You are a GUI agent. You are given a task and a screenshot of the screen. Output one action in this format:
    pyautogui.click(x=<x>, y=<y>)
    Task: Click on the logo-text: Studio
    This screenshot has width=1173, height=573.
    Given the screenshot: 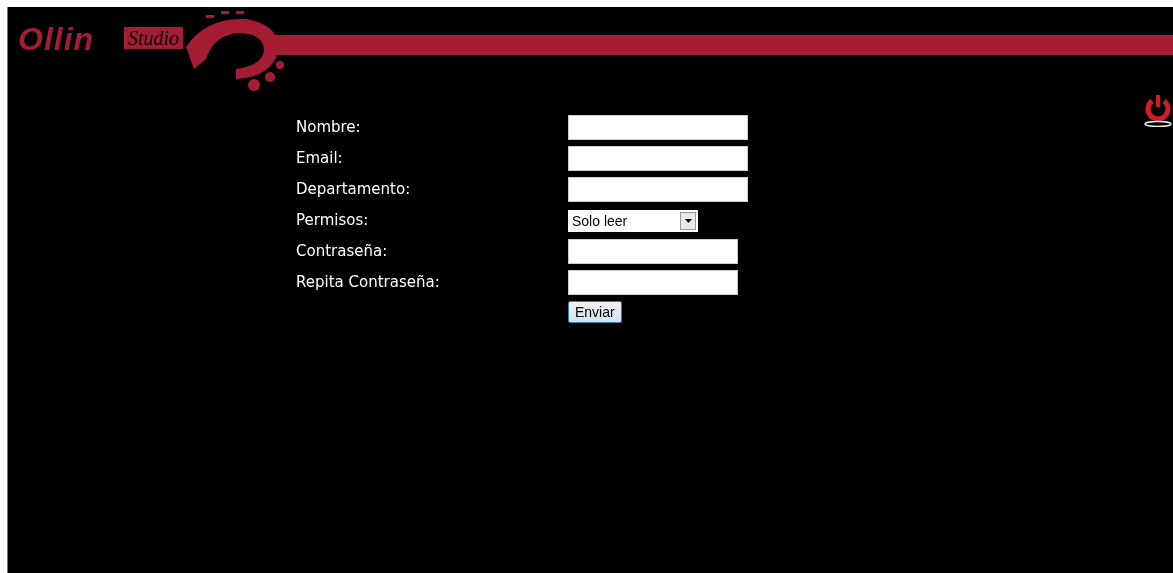 What is the action you would take?
    pyautogui.click(x=154, y=38)
    